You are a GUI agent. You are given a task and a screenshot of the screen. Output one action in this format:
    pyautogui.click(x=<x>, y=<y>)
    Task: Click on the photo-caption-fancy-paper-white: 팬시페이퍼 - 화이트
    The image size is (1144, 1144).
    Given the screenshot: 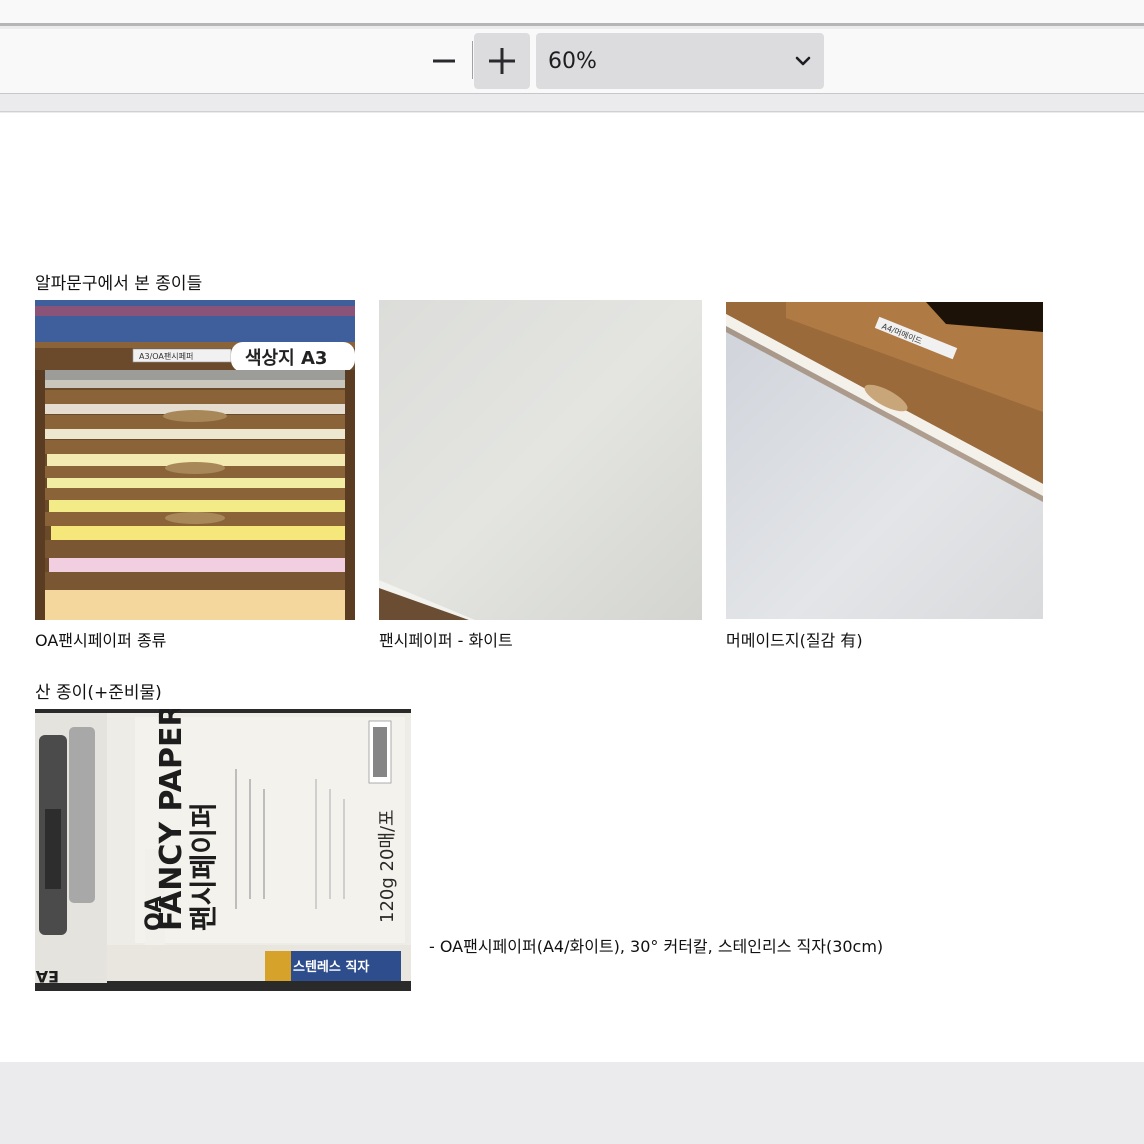 What is the action you would take?
    pyautogui.click(x=446, y=640)
    